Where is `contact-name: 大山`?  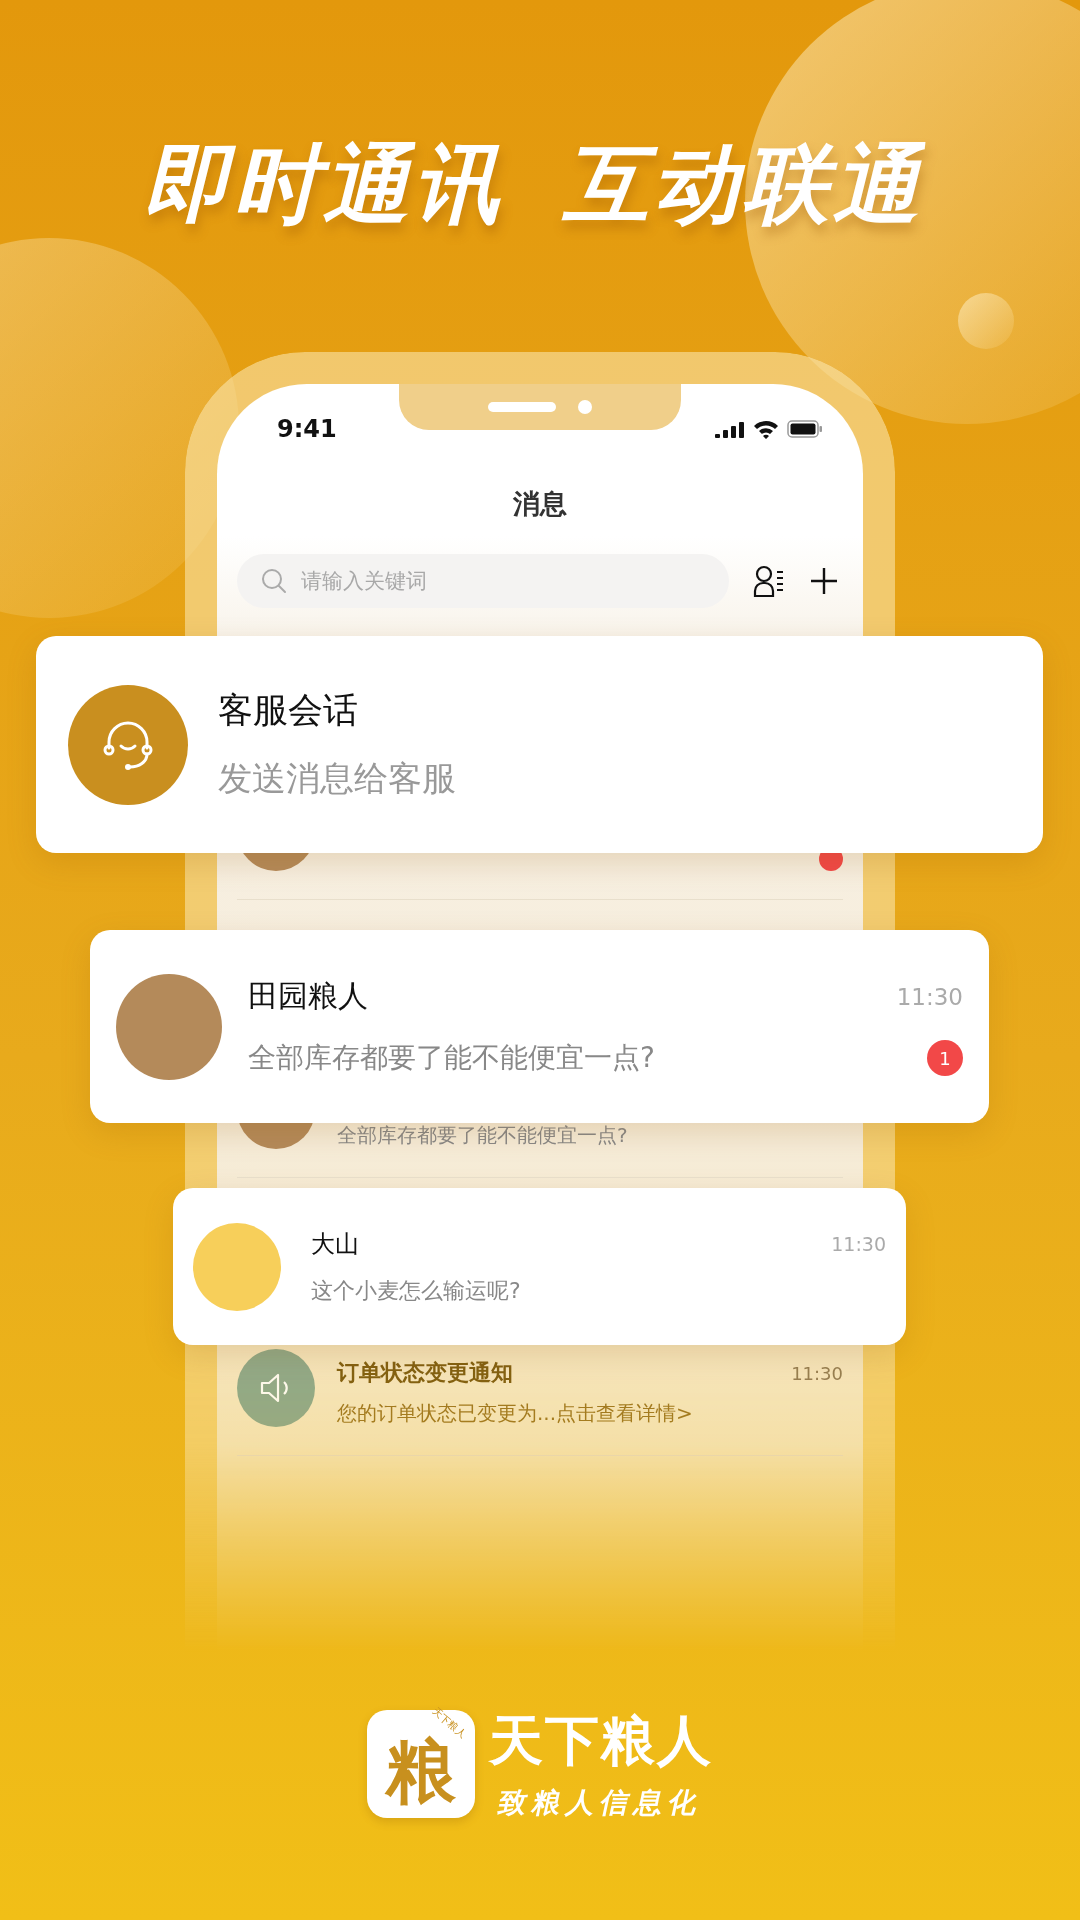
contact-name: 大山 is located at coordinates (335, 1244).